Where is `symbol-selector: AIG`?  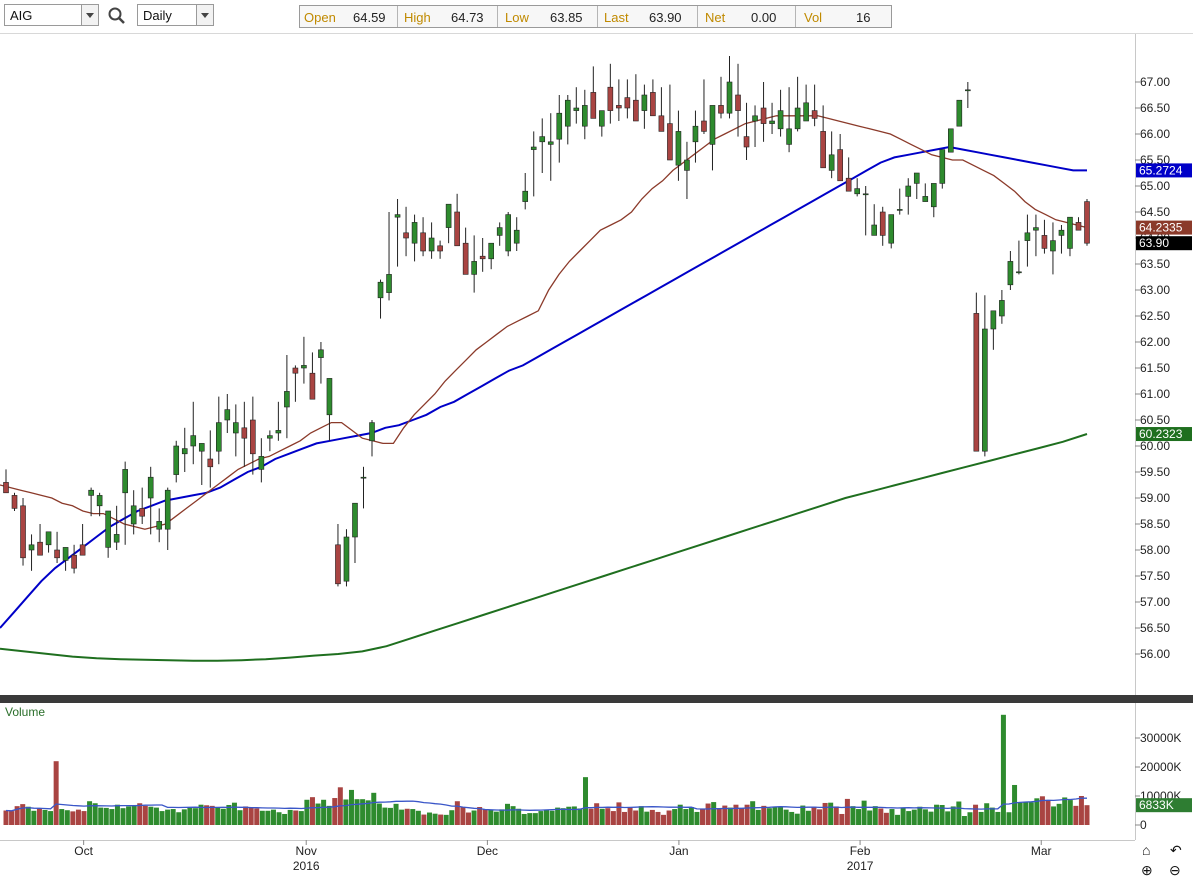 symbol-selector: AIG is located at coordinates (51, 15).